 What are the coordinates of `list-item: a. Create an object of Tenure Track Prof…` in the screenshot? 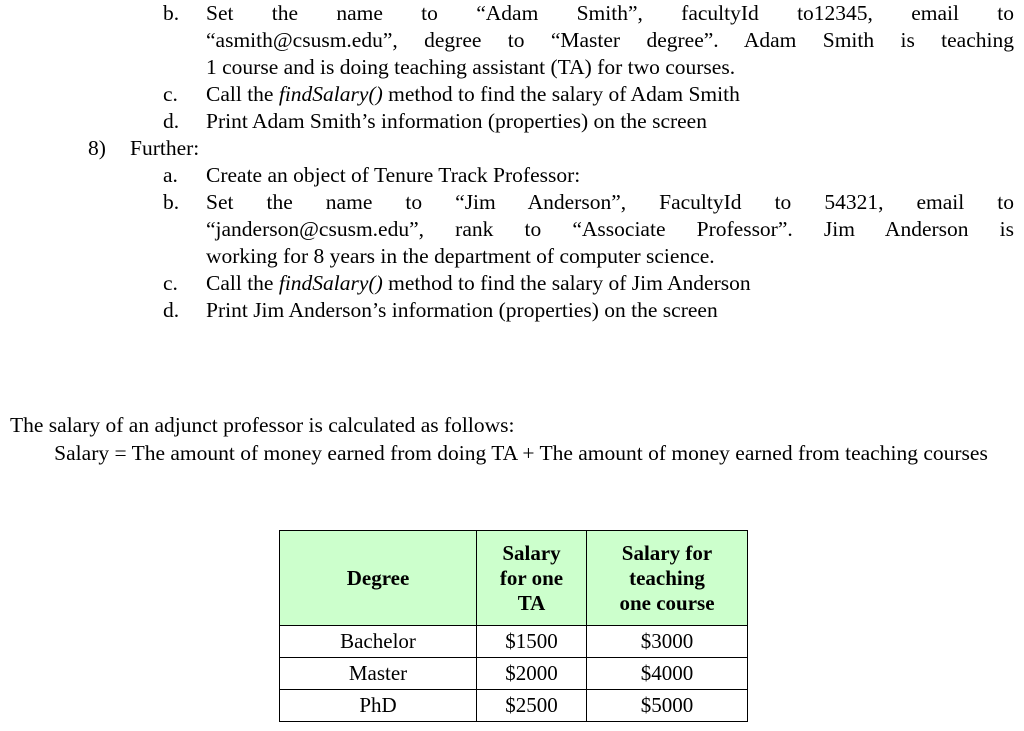 It's located at (512, 175).